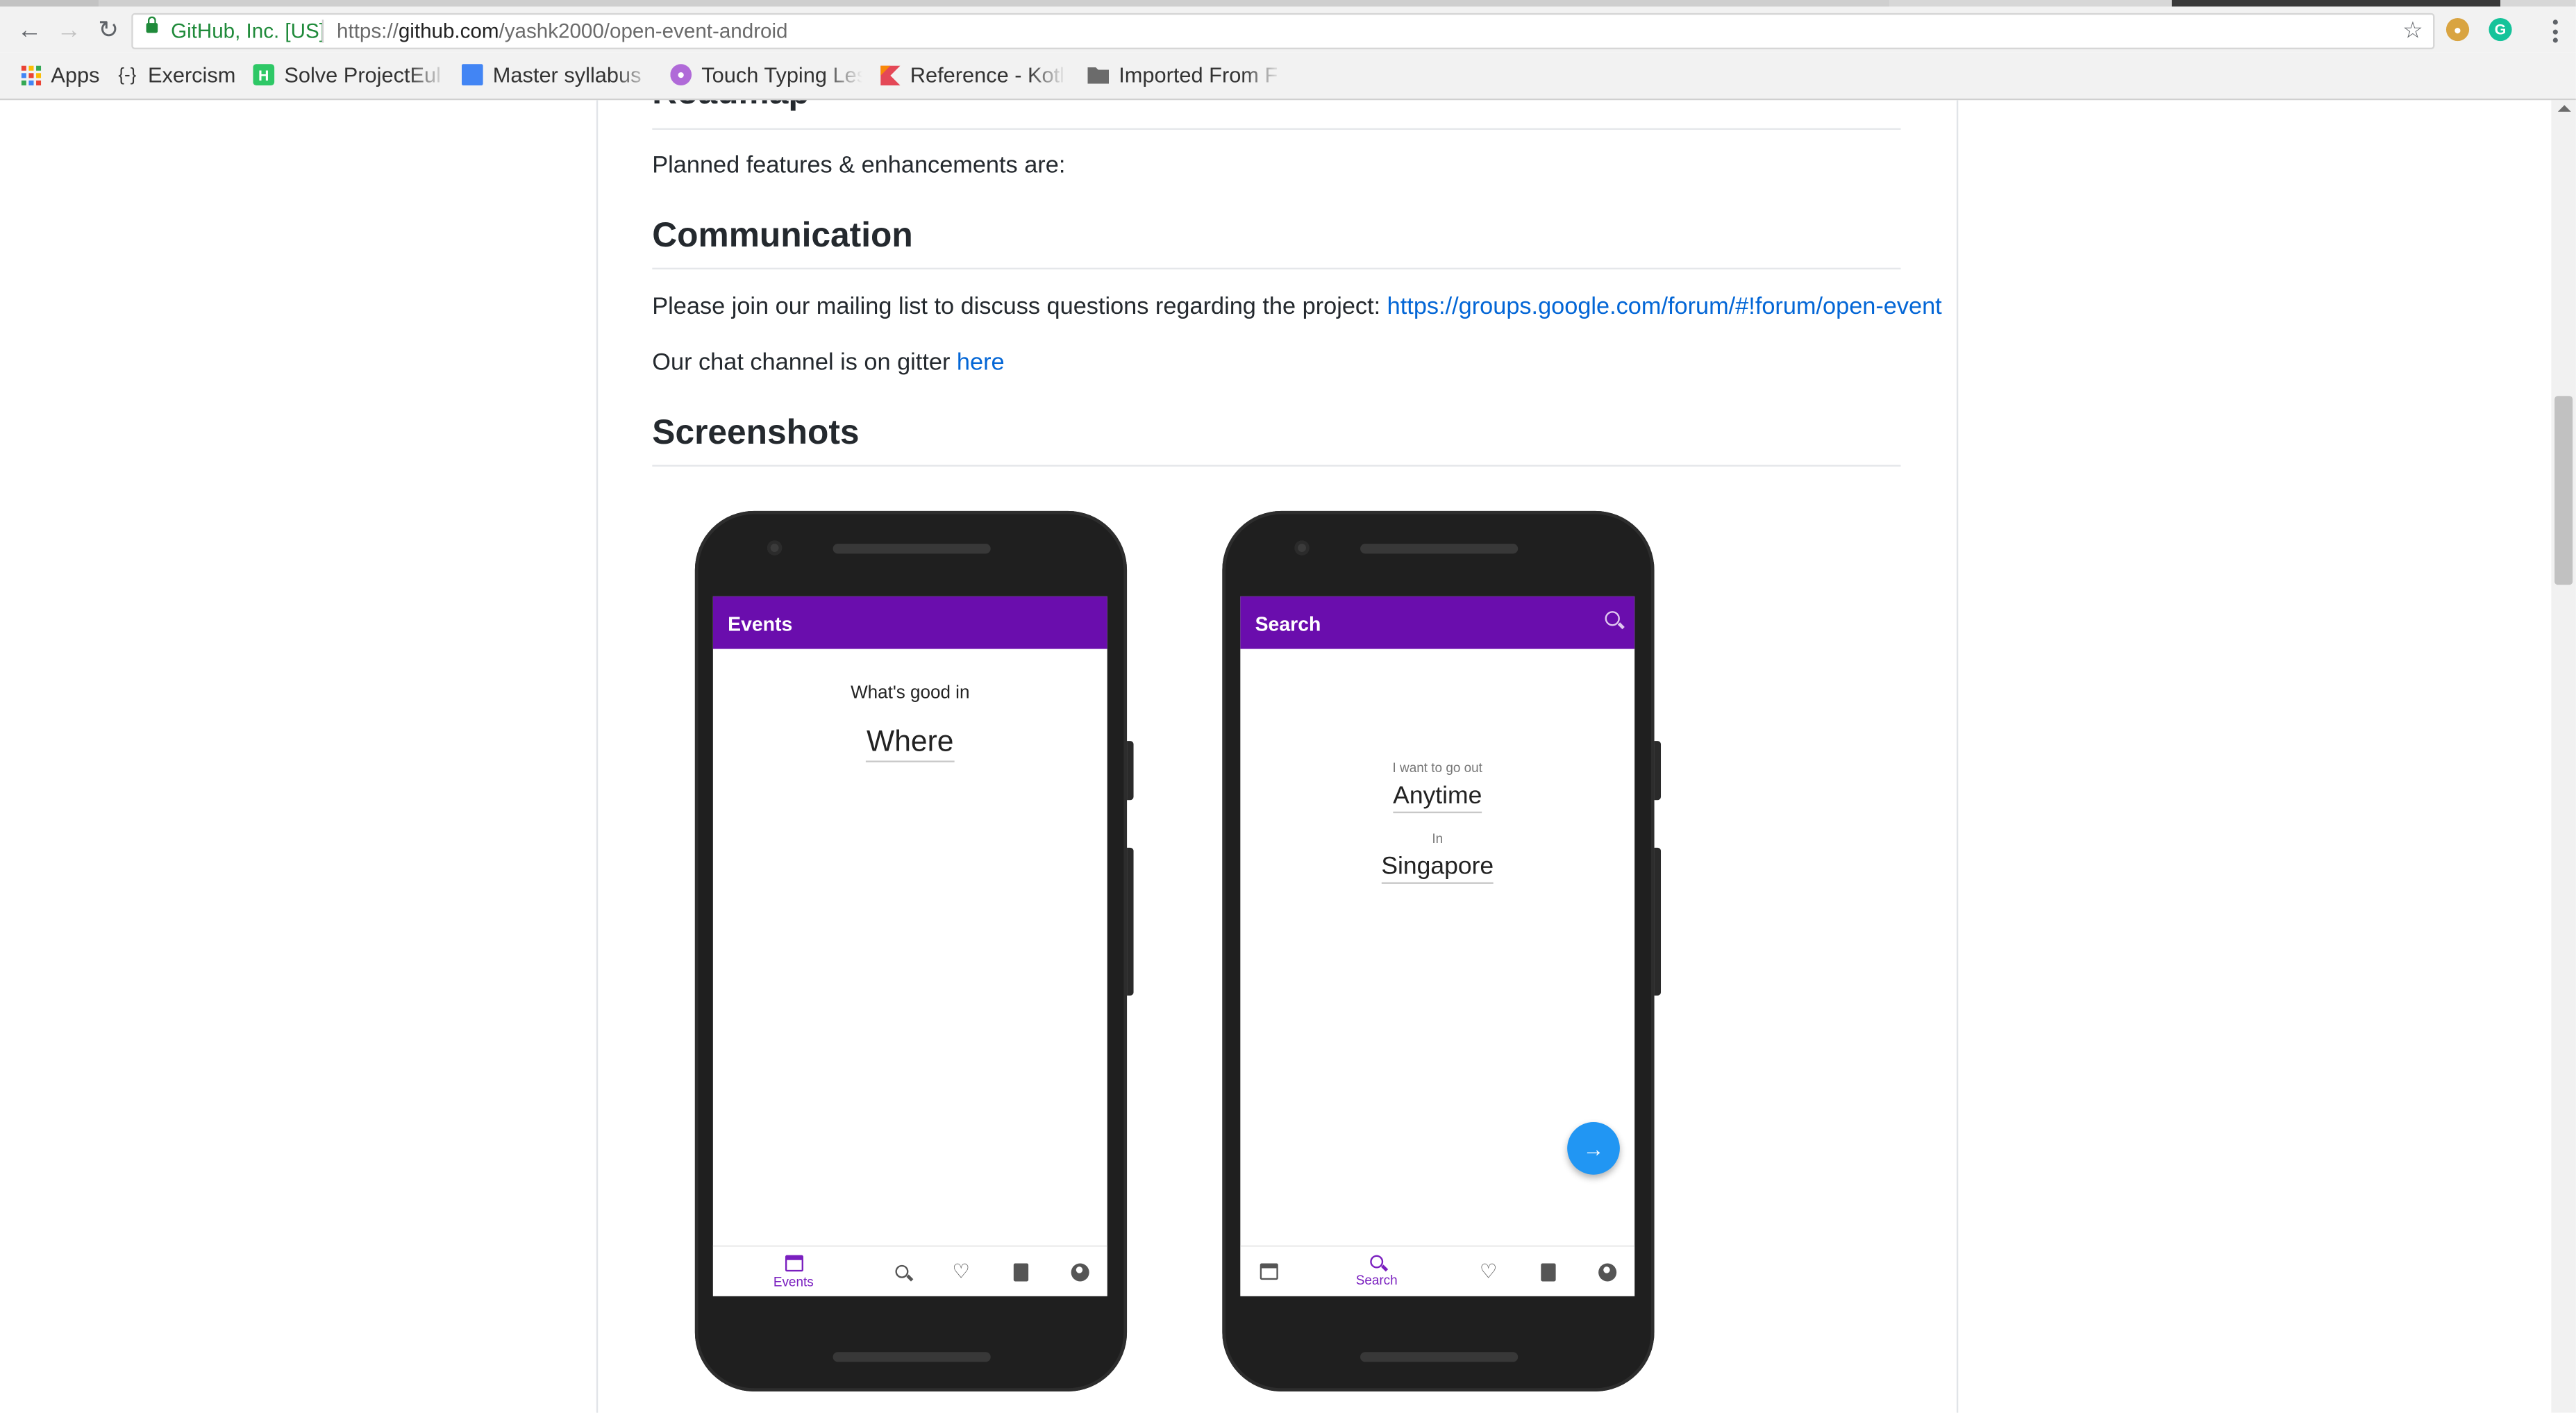 The width and height of the screenshot is (2576, 1413). I want to click on time-field: Anytime, so click(1437, 798).